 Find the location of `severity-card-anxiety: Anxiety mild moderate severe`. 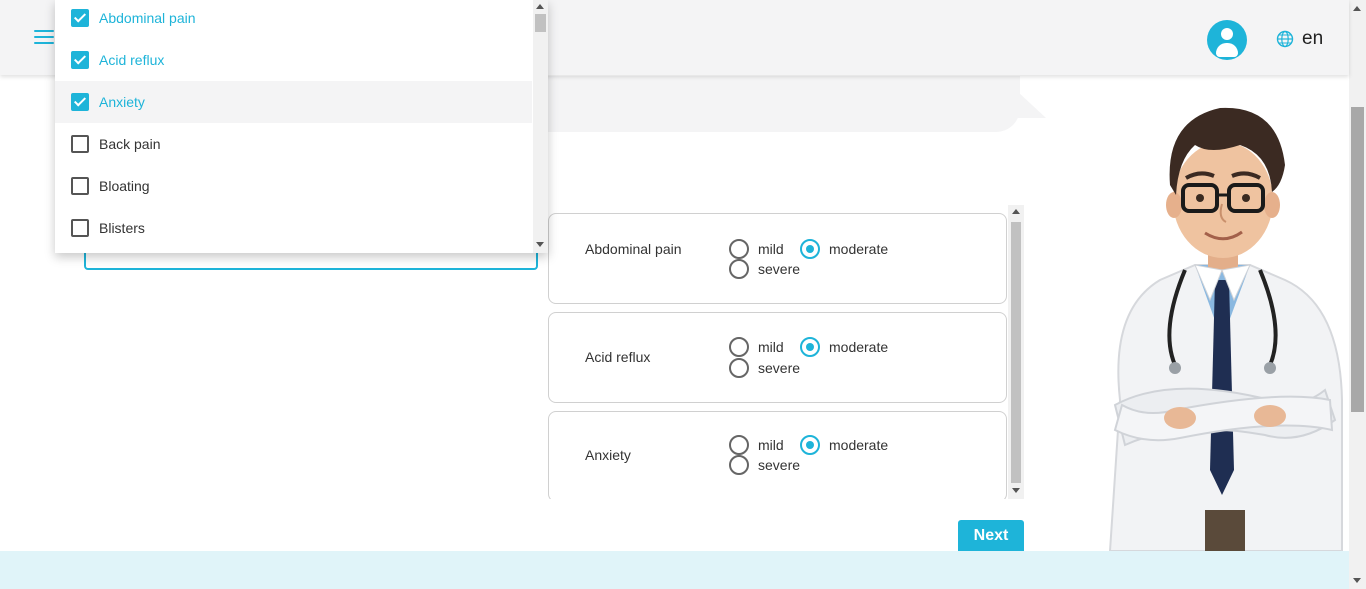

severity-card-anxiety: Anxiety mild moderate severe is located at coordinates (777, 455).